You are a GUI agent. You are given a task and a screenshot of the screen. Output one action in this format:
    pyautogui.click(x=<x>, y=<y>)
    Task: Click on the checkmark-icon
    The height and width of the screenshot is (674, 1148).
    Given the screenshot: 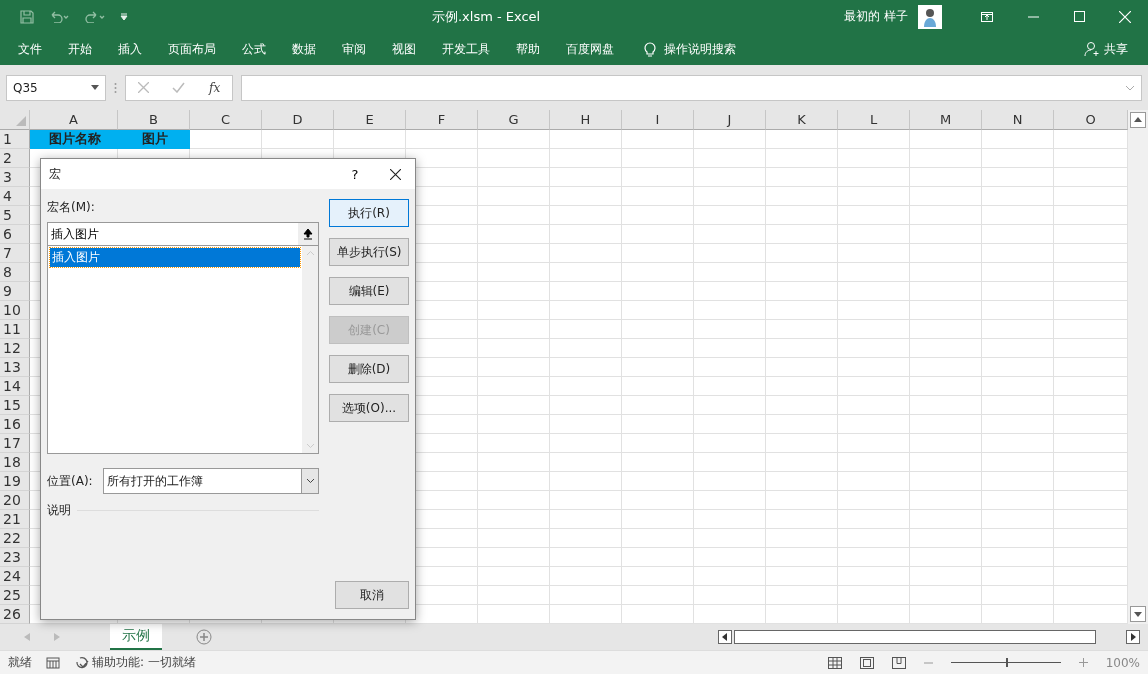 What is the action you would take?
    pyautogui.click(x=179, y=87)
    